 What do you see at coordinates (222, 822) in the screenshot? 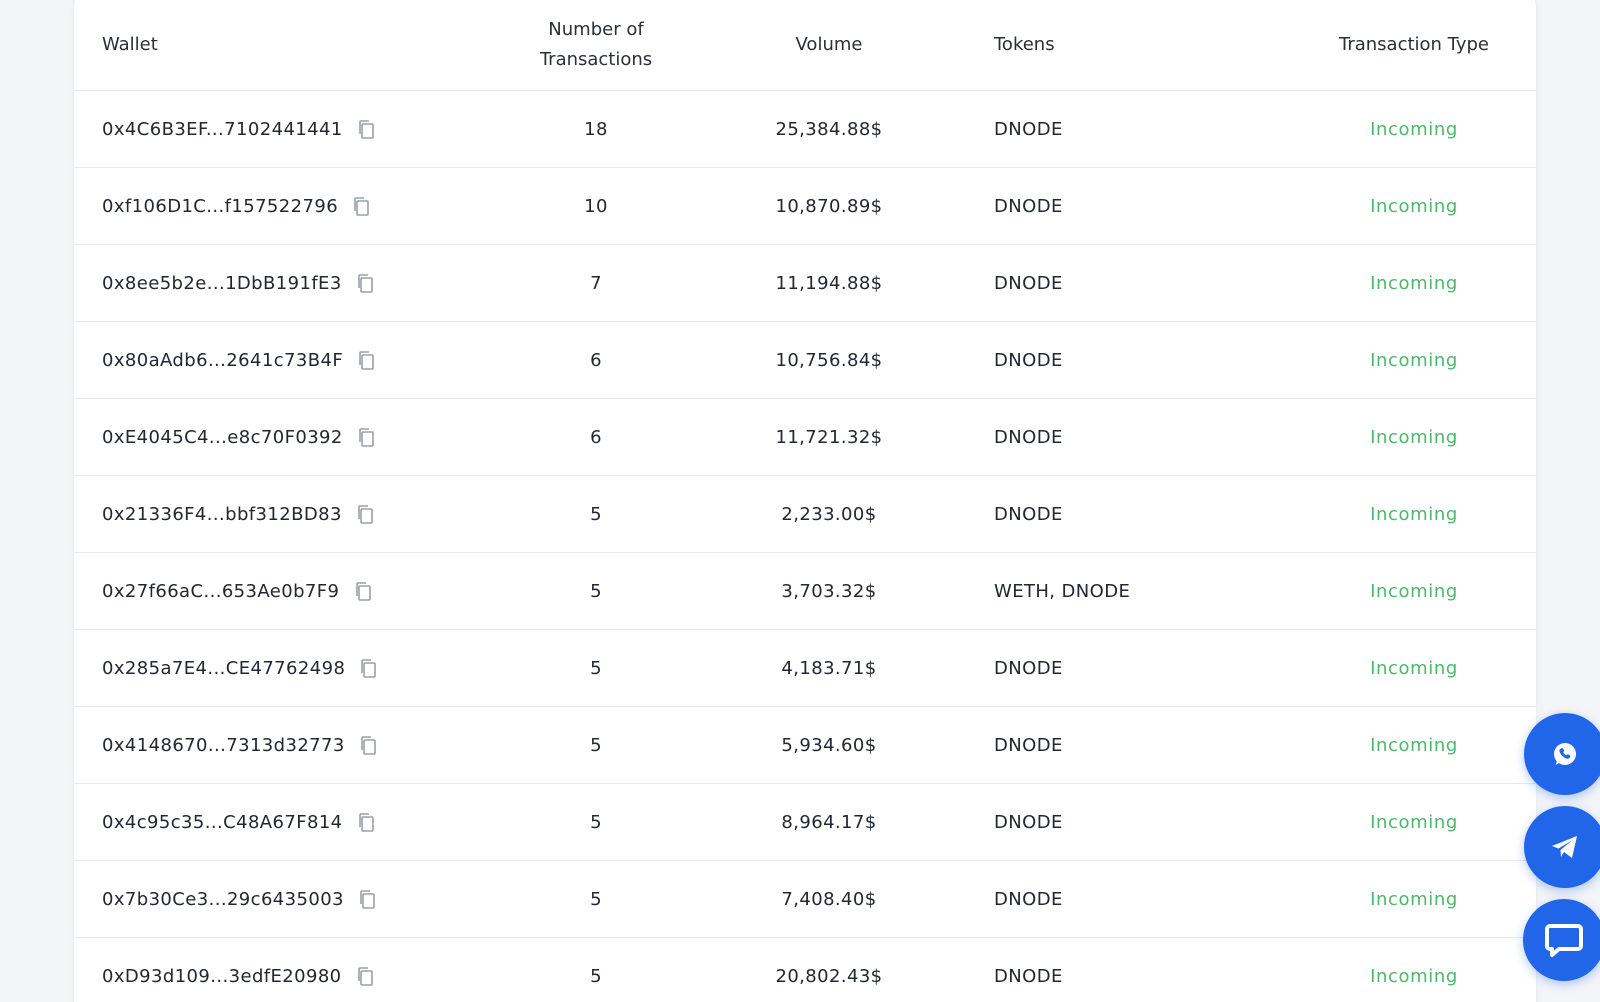
I see `wallet-address: 0x4c95c35...C48A67F814` at bounding box center [222, 822].